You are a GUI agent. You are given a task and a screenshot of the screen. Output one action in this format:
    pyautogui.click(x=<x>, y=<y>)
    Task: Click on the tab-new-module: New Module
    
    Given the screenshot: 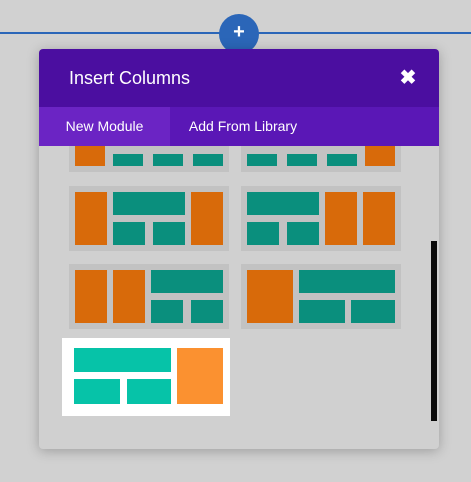 What is the action you would take?
    pyautogui.click(x=104, y=126)
    